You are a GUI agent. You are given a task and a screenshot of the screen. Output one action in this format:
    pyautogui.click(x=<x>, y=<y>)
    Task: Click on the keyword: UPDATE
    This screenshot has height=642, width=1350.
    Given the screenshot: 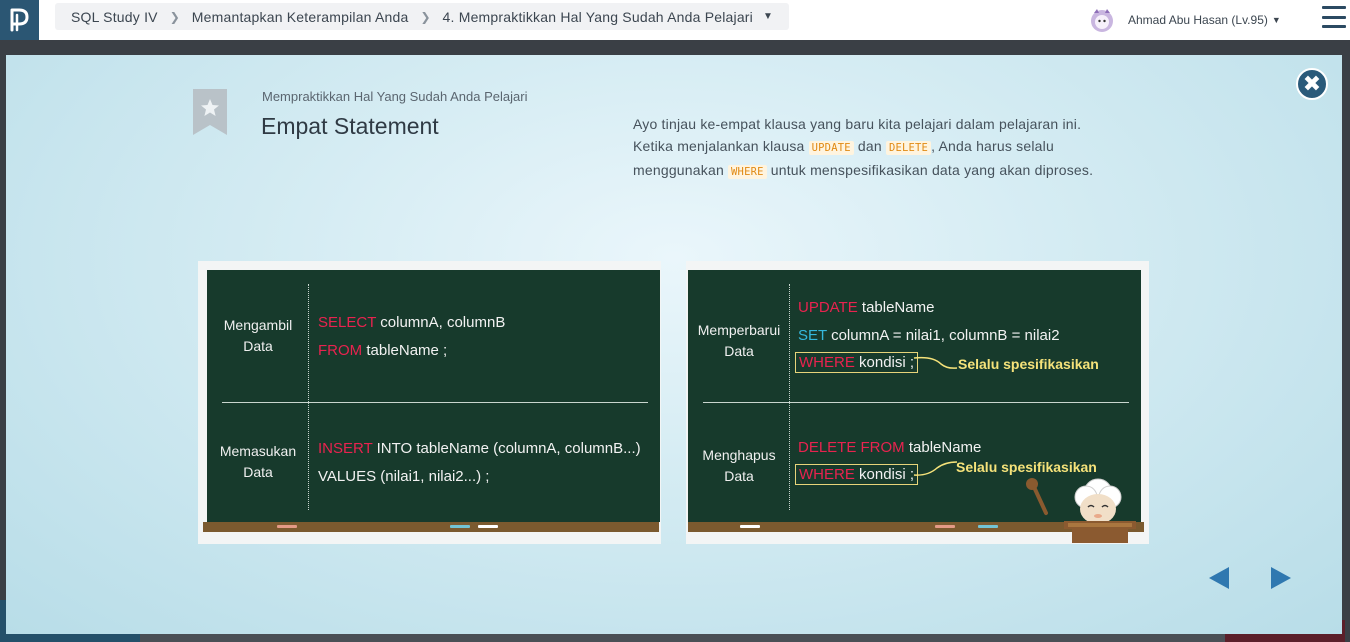 What is the action you would take?
    pyautogui.click(x=828, y=307)
    